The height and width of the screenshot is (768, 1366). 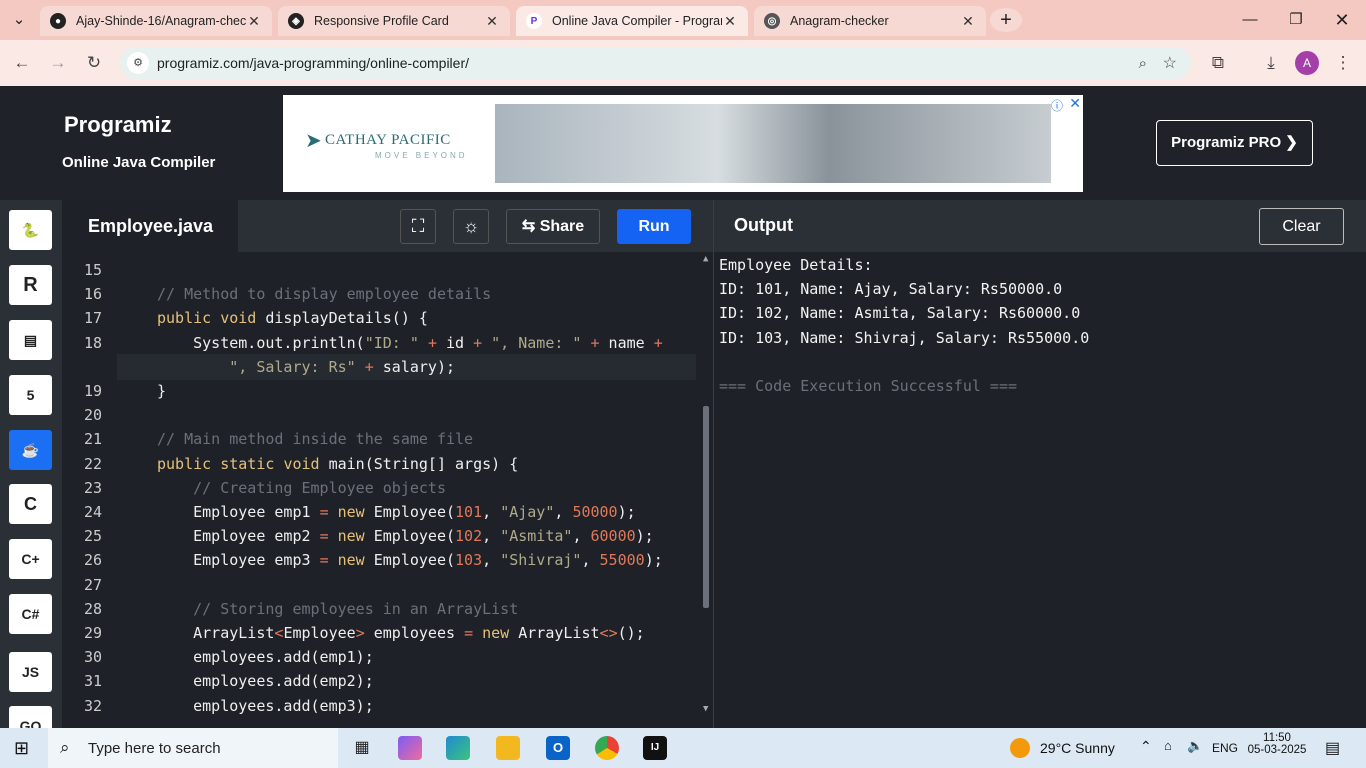 I want to click on line-number: 24, so click(x=92, y=512).